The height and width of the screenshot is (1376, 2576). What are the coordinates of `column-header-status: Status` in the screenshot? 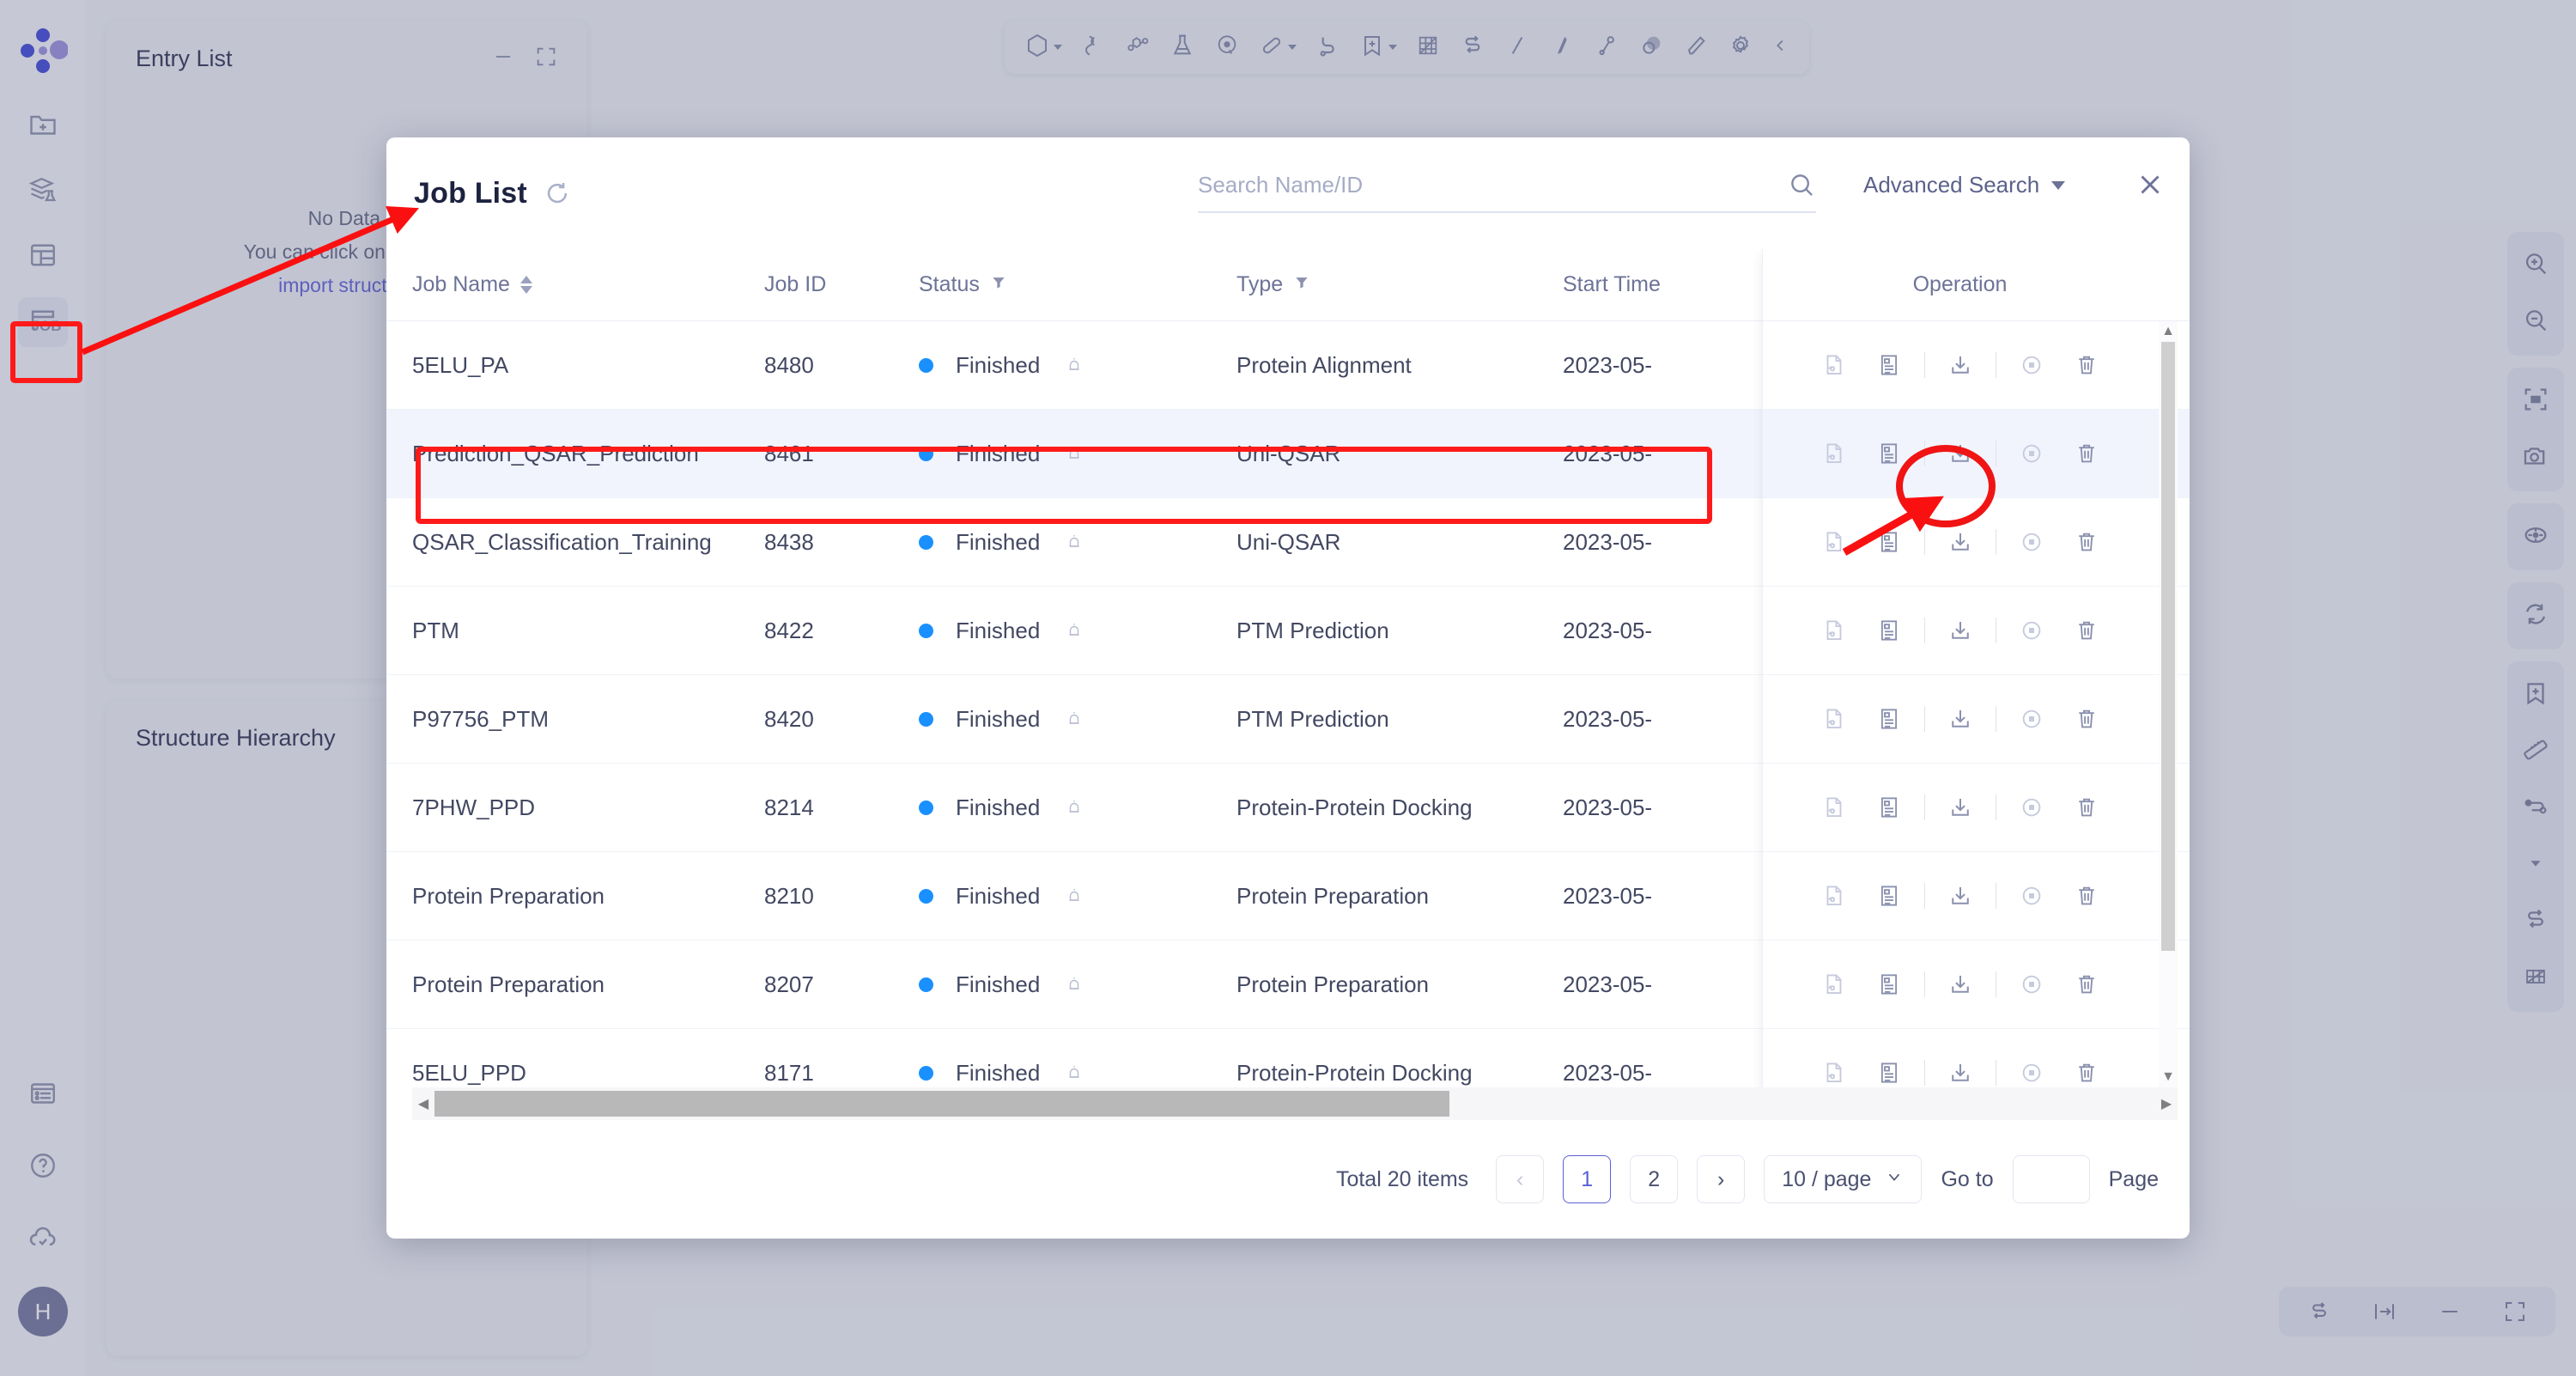 It's located at (1078, 284).